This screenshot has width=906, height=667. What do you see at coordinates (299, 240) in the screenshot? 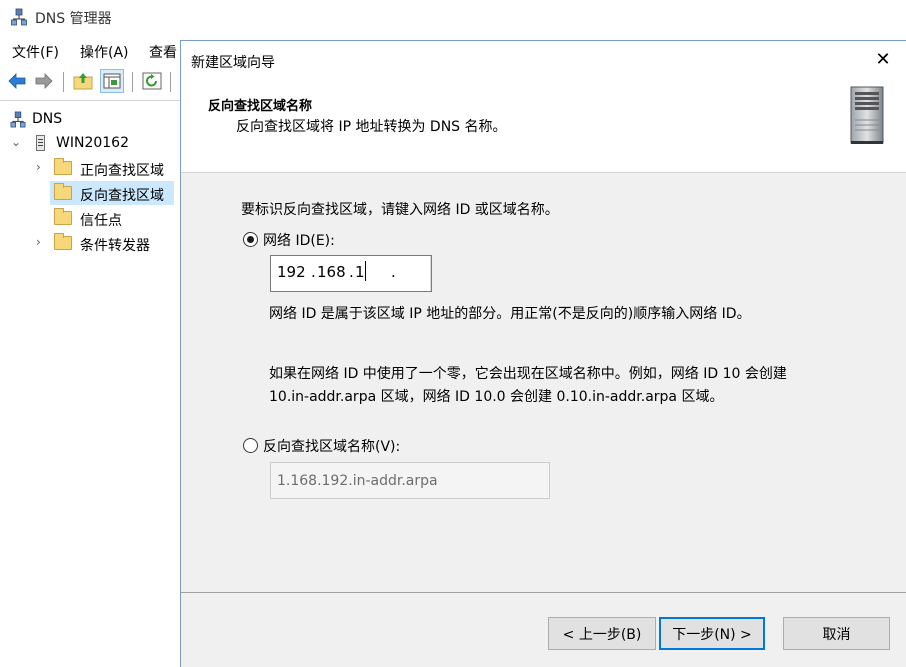
I see `network-id-label: 网络 ID(E):` at bounding box center [299, 240].